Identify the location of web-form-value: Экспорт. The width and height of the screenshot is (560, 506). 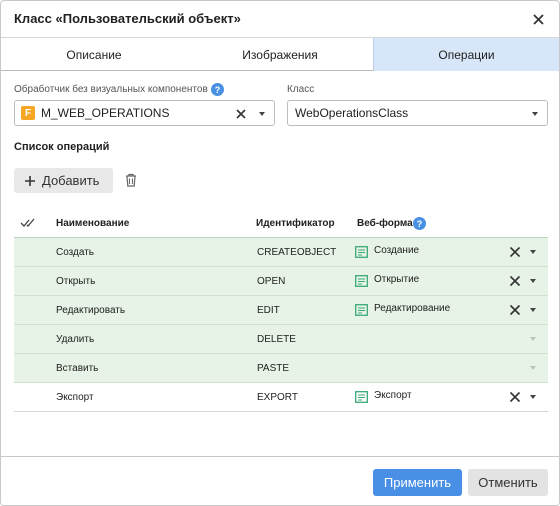
(393, 395).